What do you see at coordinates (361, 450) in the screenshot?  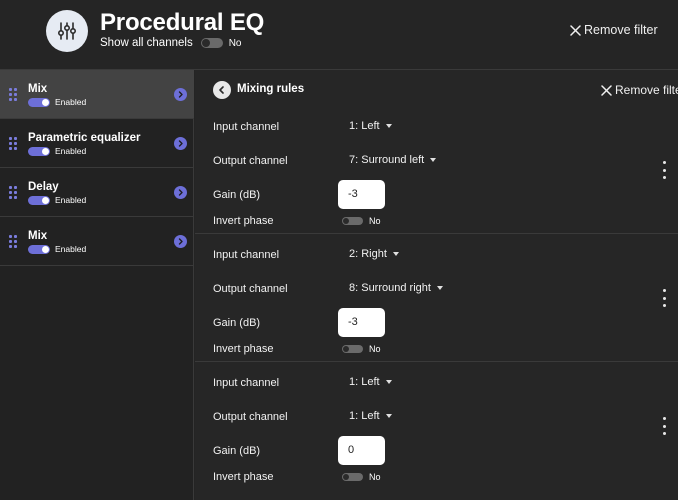 I see `gain-input: 0` at bounding box center [361, 450].